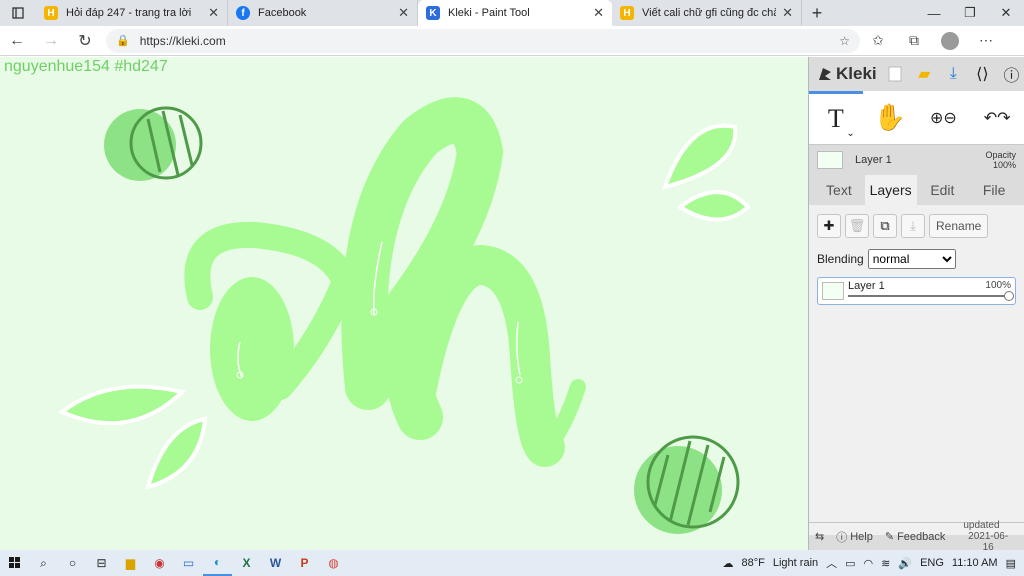  I want to click on kleki-toolbar: Kleki ▰ ⤓ ⟨⟩ ⓘ, so click(916, 74).